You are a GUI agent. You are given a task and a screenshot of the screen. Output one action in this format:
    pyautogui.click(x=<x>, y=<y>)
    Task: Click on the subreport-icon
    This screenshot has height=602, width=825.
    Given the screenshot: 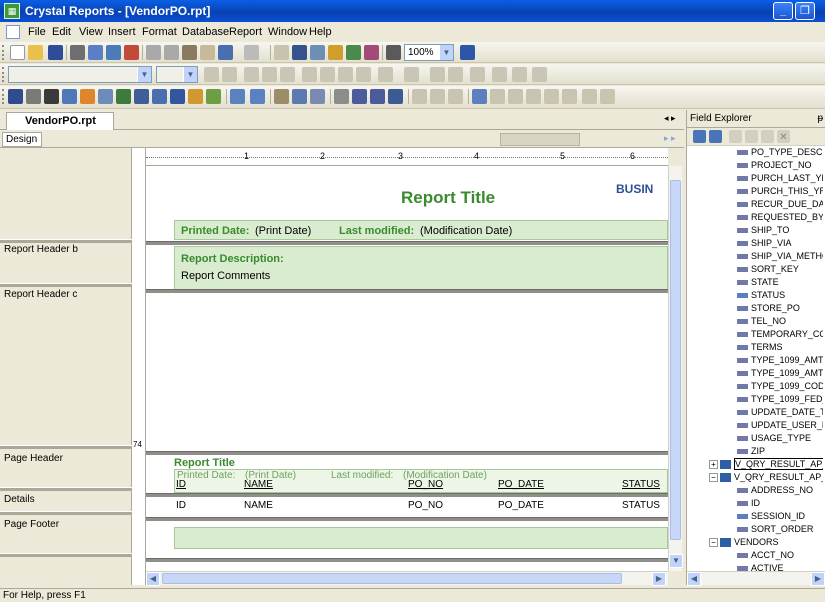 What is the action you would take?
    pyautogui.click(x=105, y=96)
    